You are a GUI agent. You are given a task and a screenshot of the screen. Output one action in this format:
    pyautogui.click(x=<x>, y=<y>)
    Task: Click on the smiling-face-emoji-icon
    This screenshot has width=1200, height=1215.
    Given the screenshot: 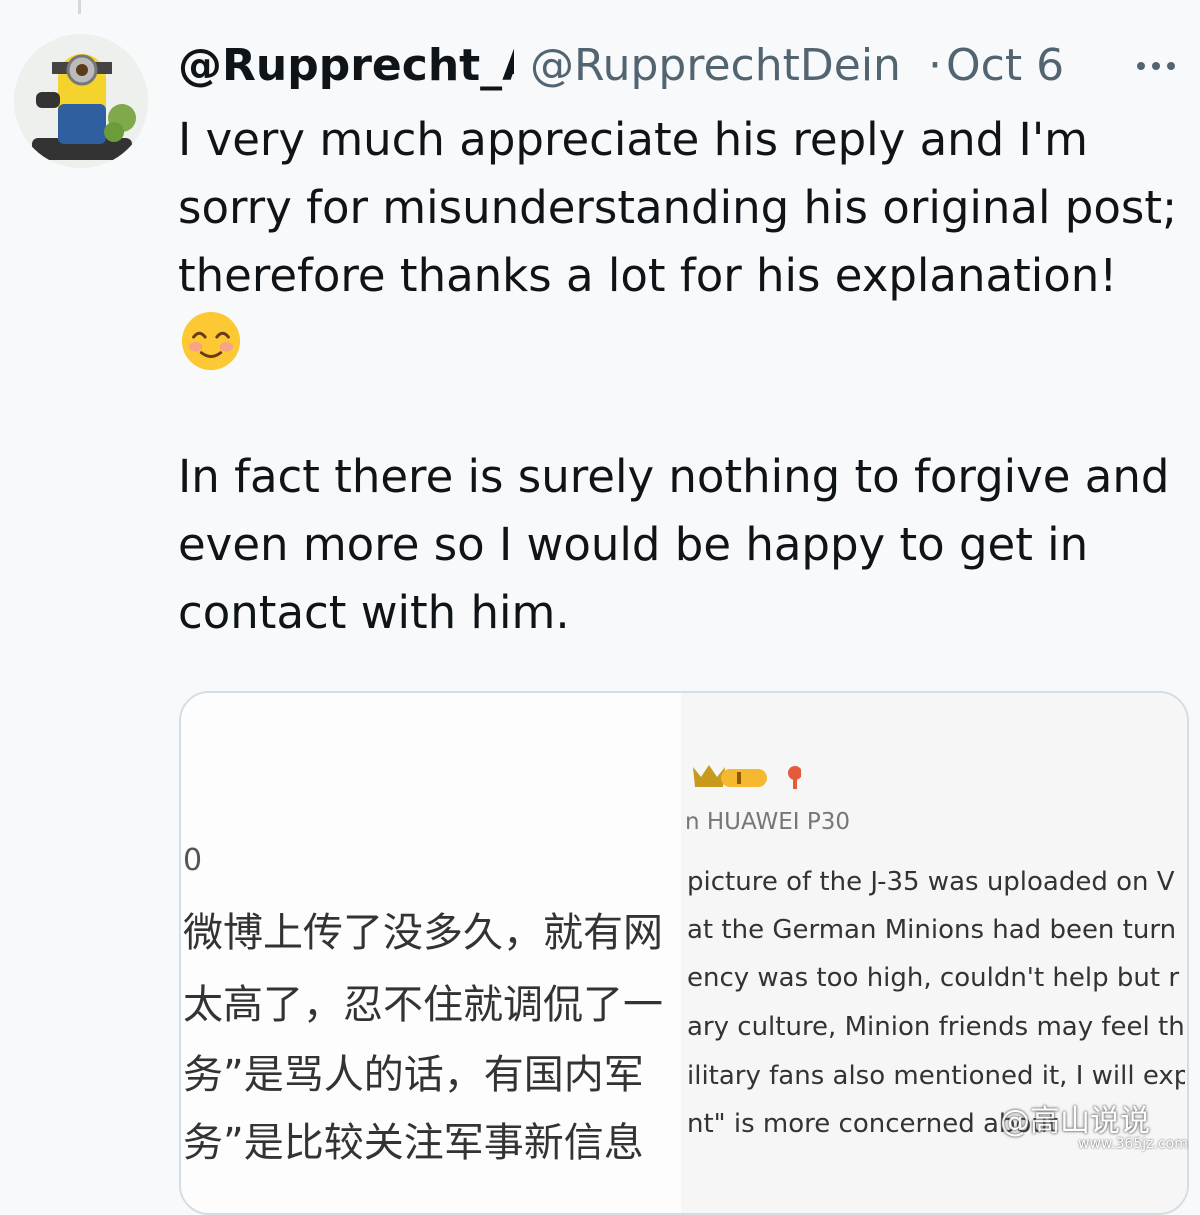 What is the action you would take?
    pyautogui.click(x=211, y=341)
    